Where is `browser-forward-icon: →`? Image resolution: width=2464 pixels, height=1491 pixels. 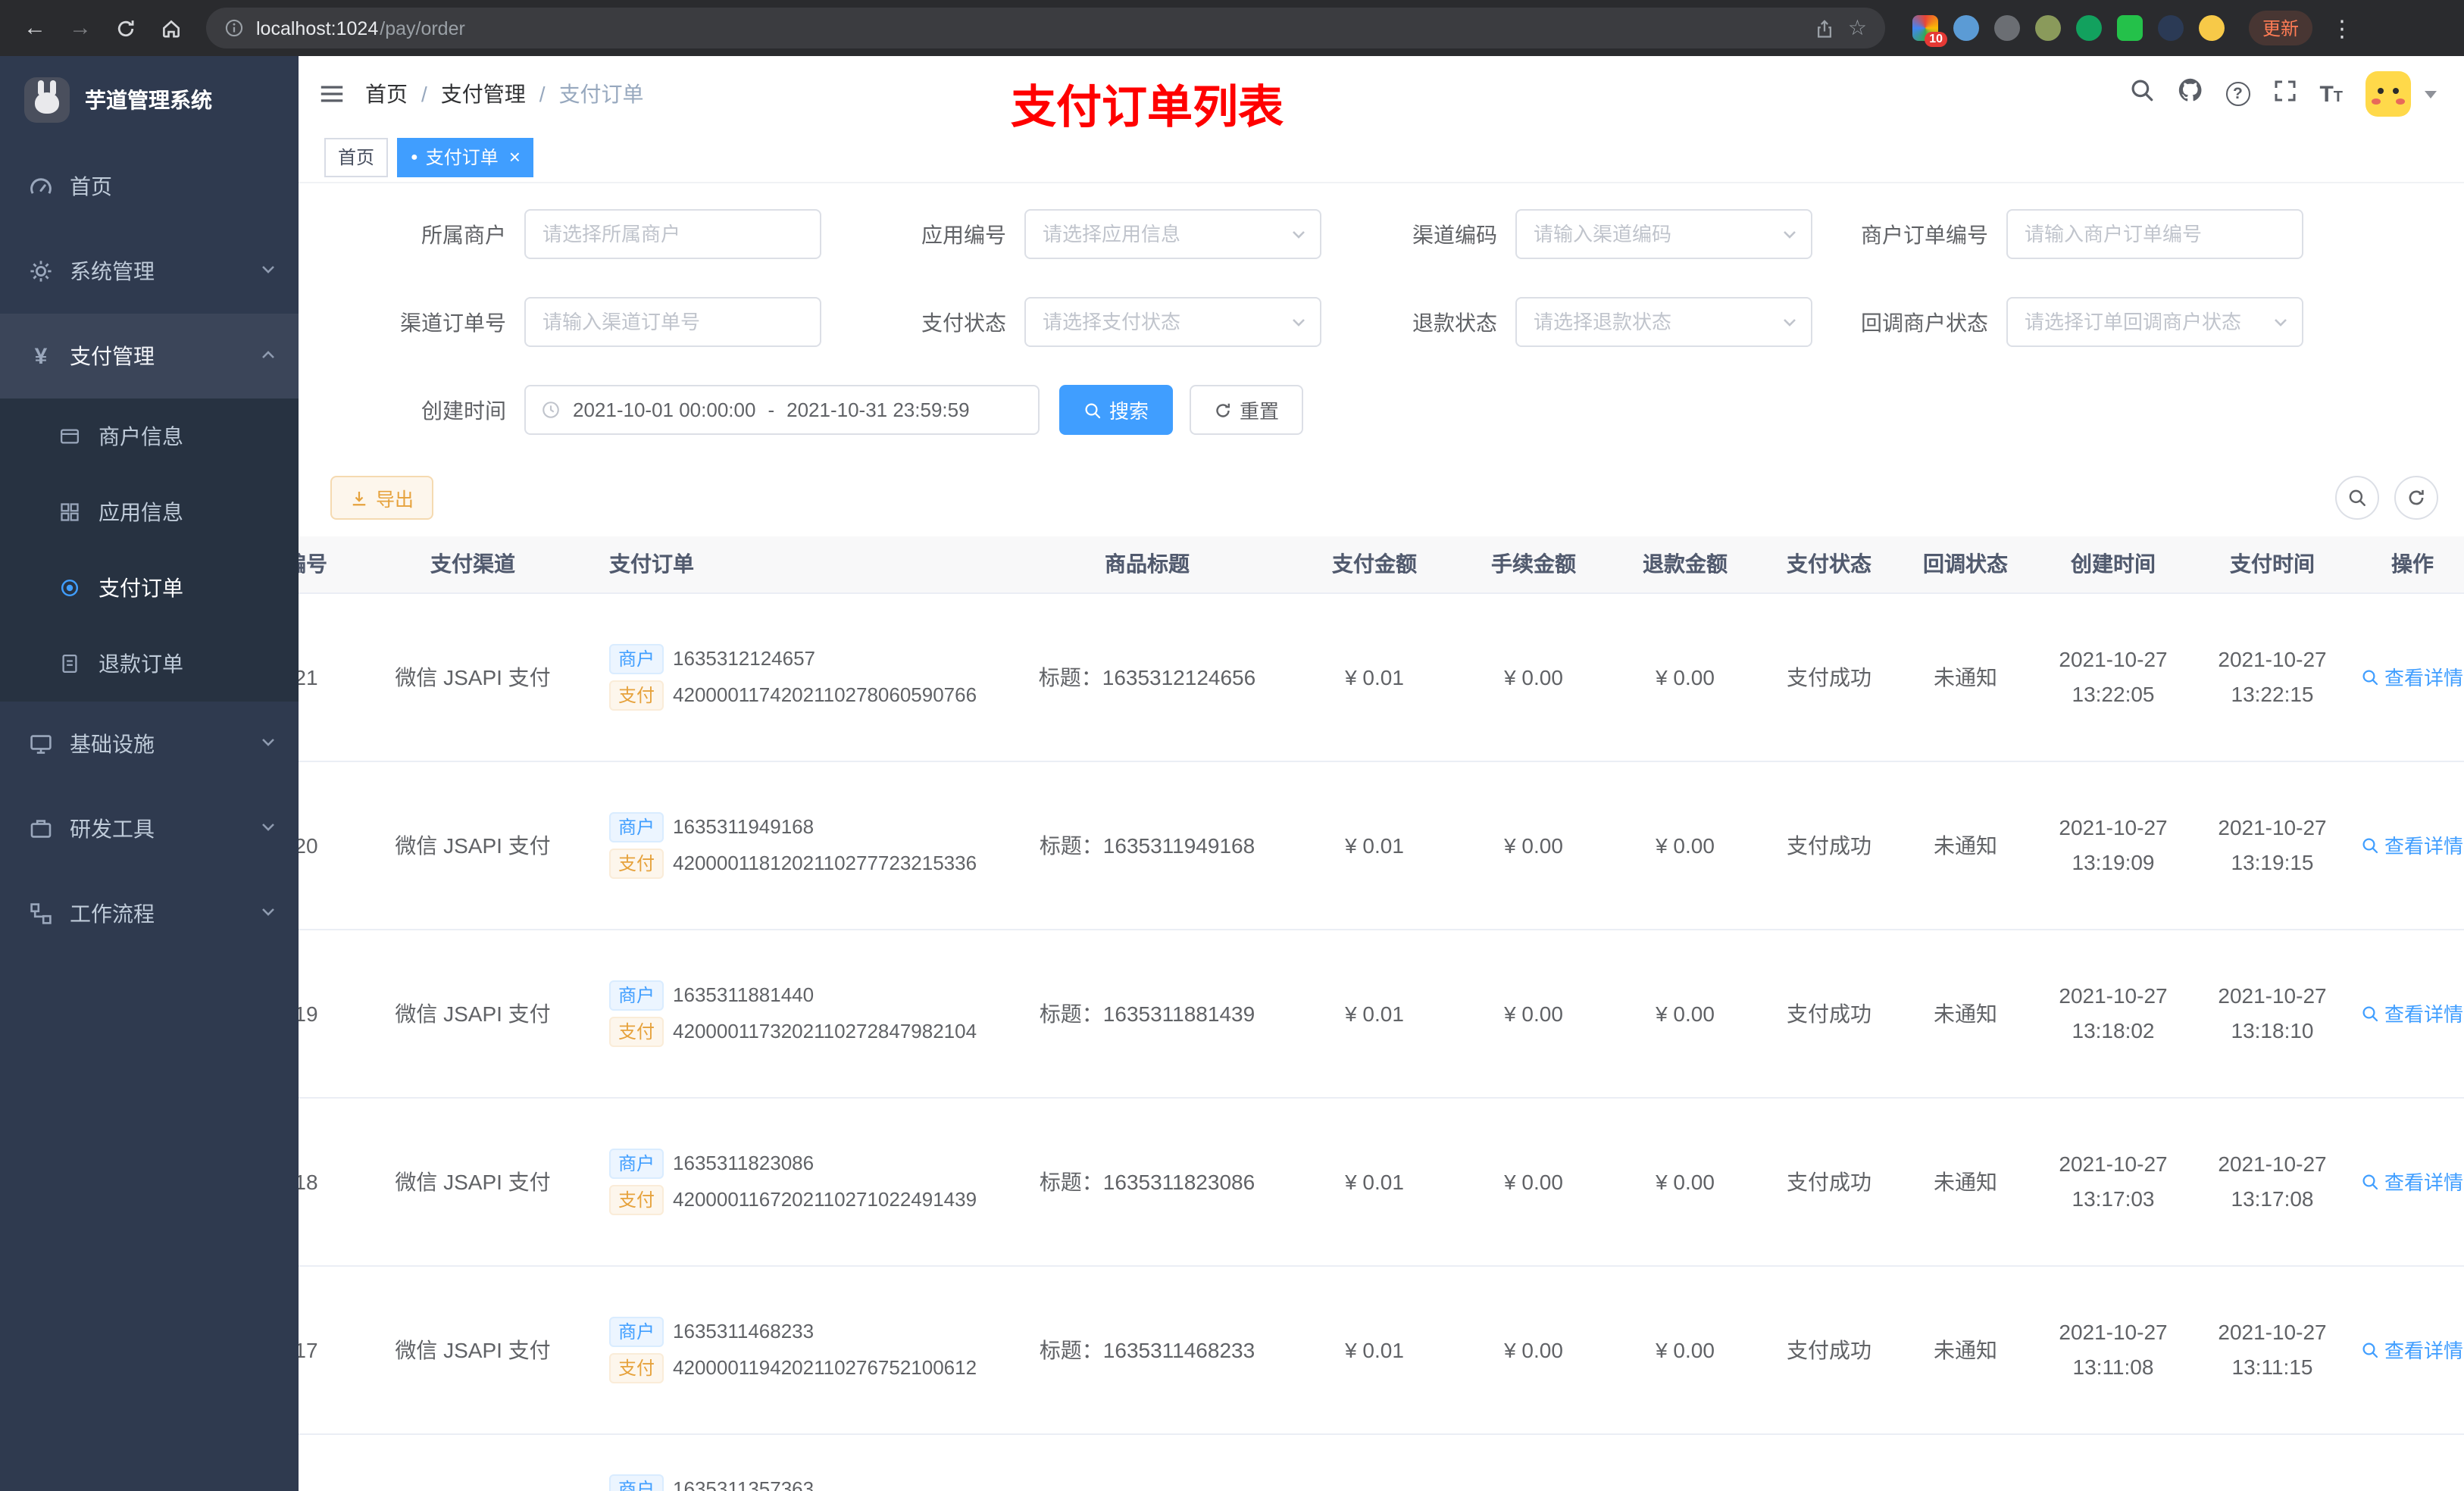 browser-forward-icon: → is located at coordinates (80, 28).